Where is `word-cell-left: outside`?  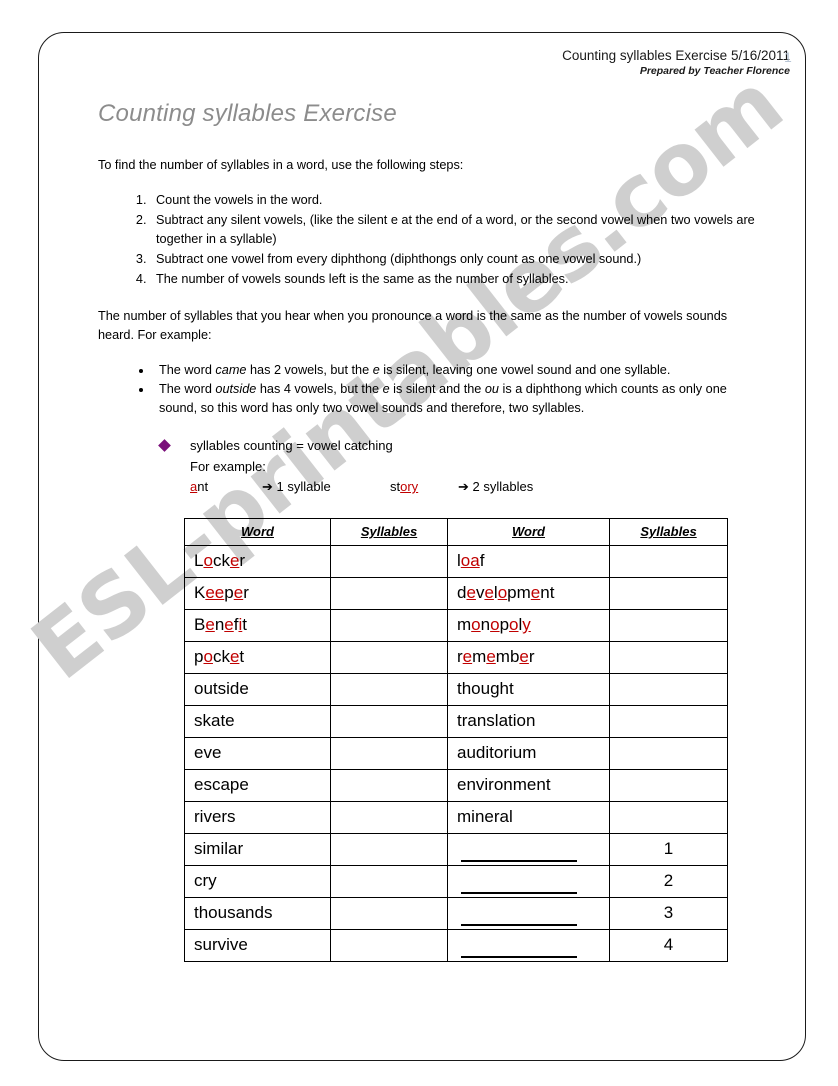 word-cell-left: outside is located at coordinates (257, 689).